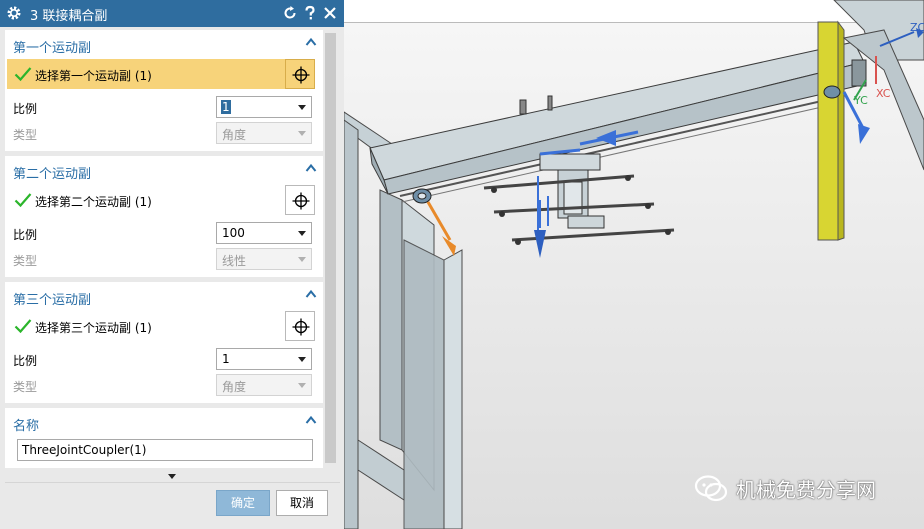 The width and height of the screenshot is (924, 529). I want to click on group-title: 第二个运动副, so click(52, 174).